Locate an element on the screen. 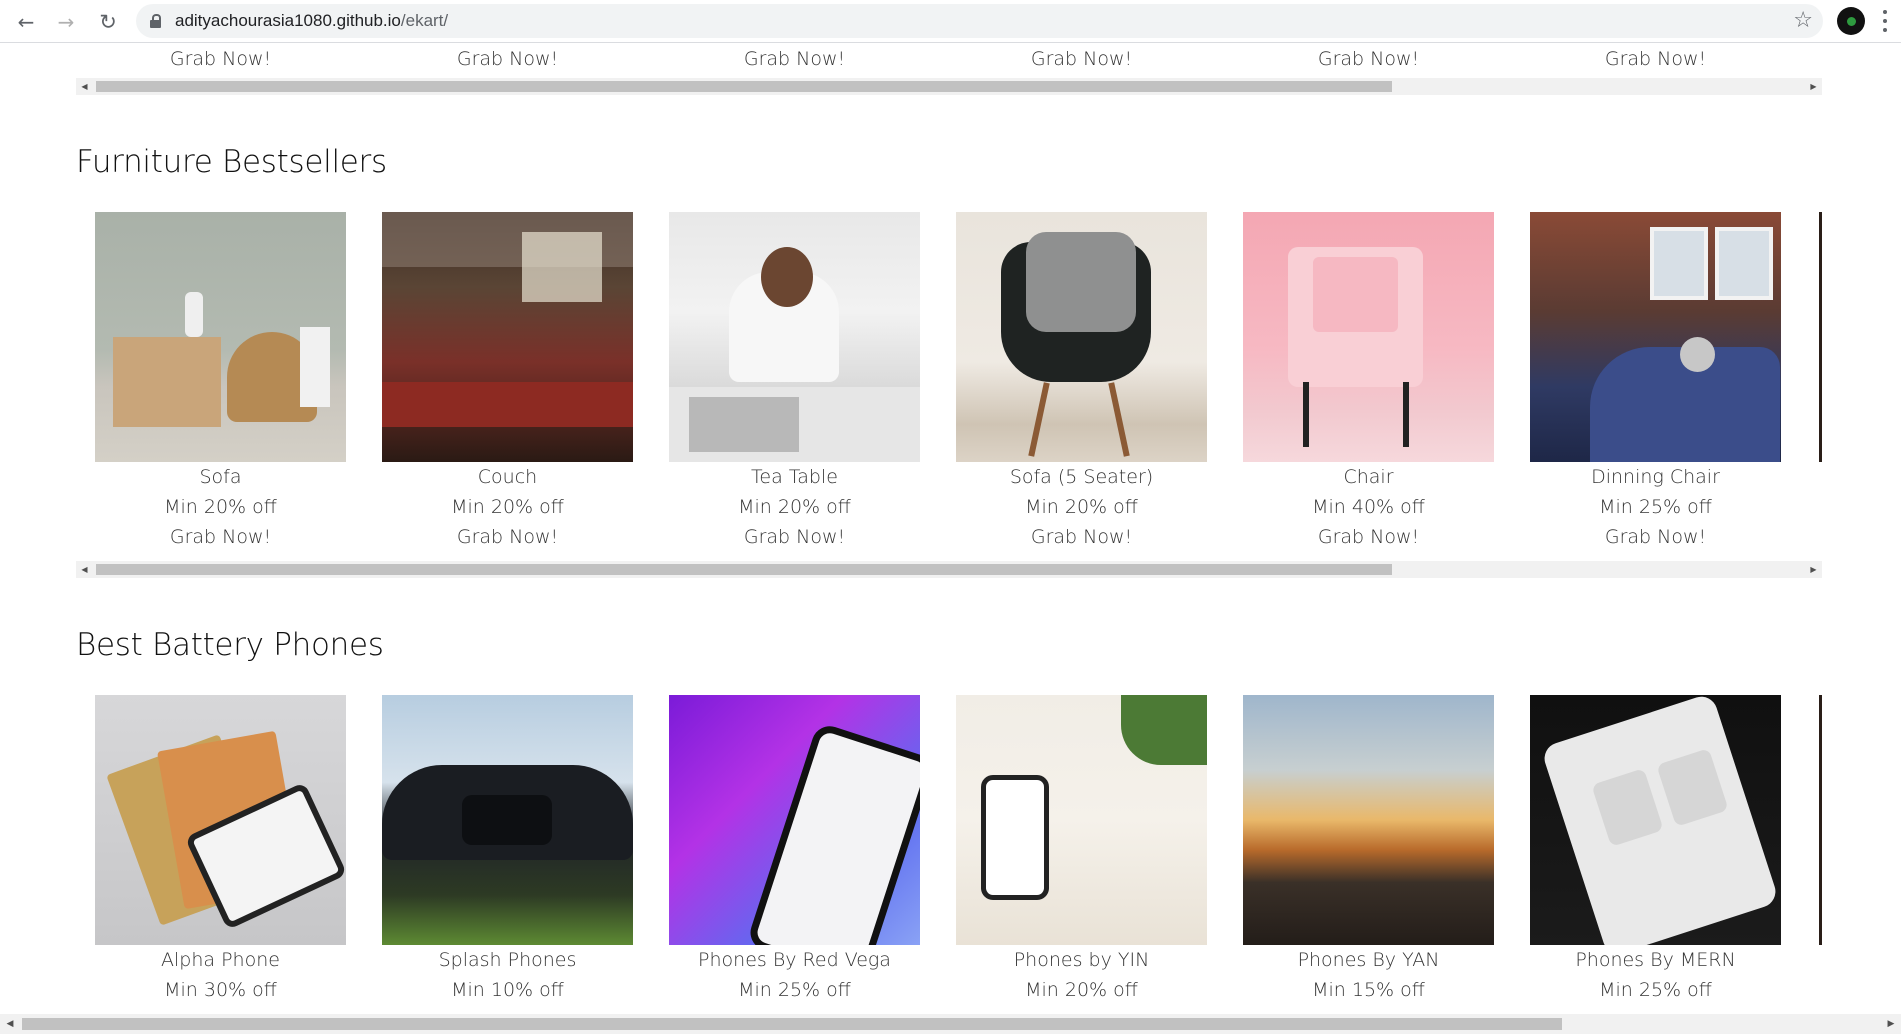 The width and height of the screenshot is (1901, 1034). url-domain: adityachourasia1080.github.io is located at coordinates (288, 20).